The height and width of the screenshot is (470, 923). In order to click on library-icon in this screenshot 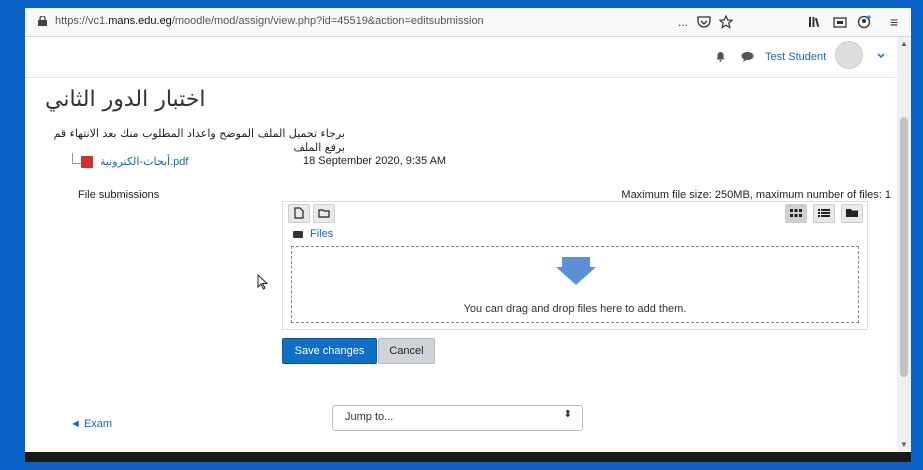, I will do `click(815, 22)`.